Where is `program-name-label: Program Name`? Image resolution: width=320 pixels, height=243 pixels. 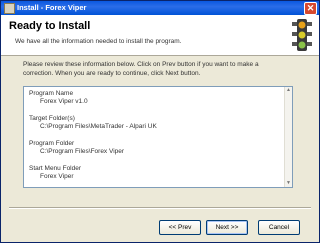
program-name-label: Program Name is located at coordinates (51, 93).